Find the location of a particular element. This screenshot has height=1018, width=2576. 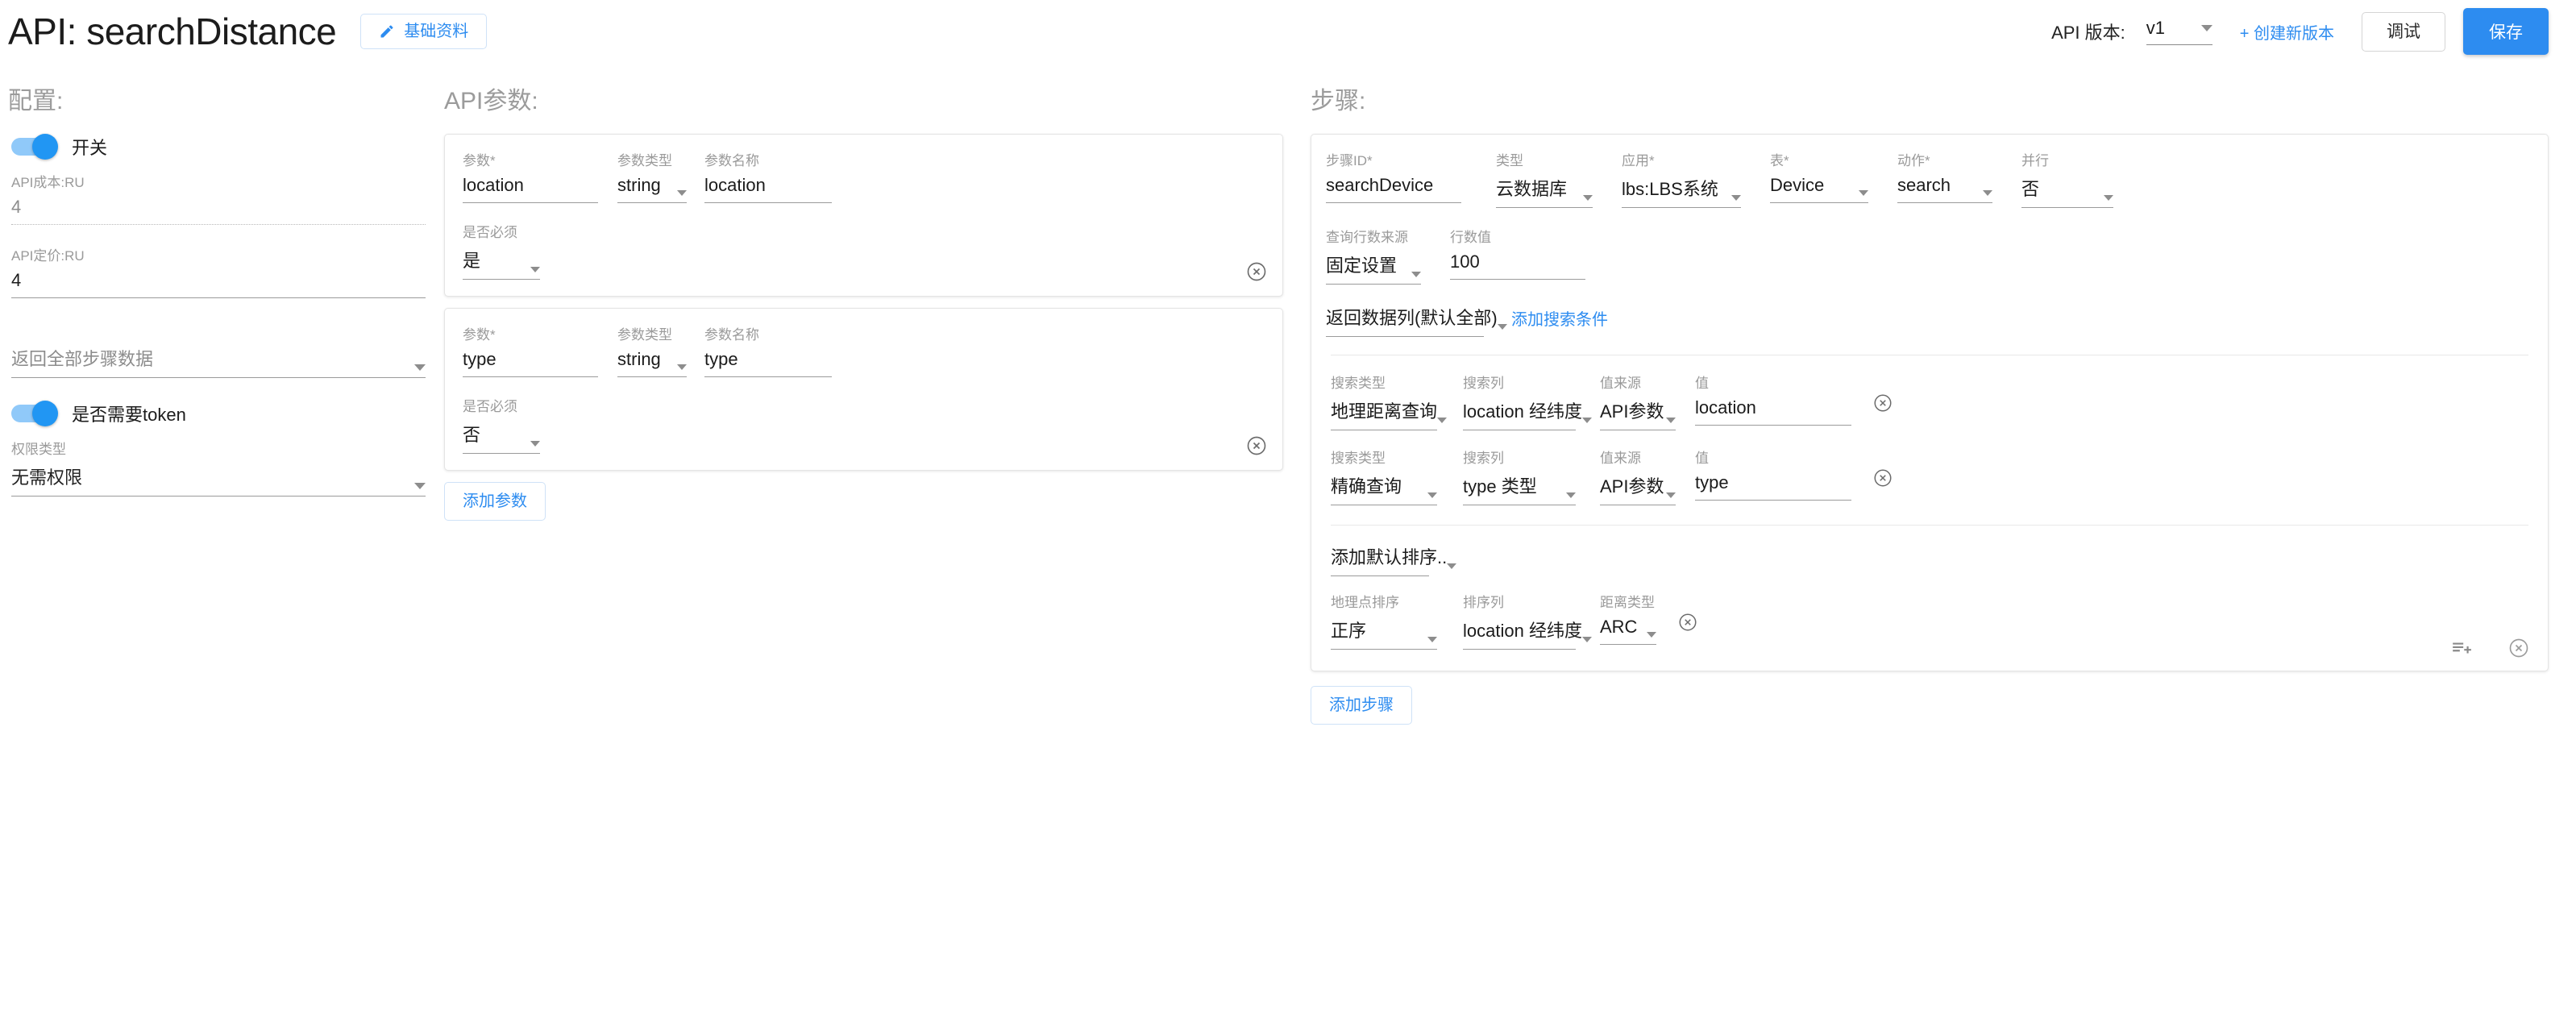

api-params-section-title: API参数: is located at coordinates (491, 101).